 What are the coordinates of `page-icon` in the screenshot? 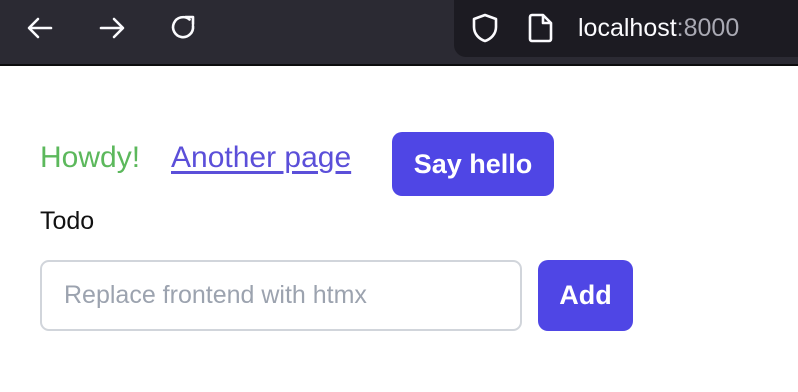 It's located at (541, 28).